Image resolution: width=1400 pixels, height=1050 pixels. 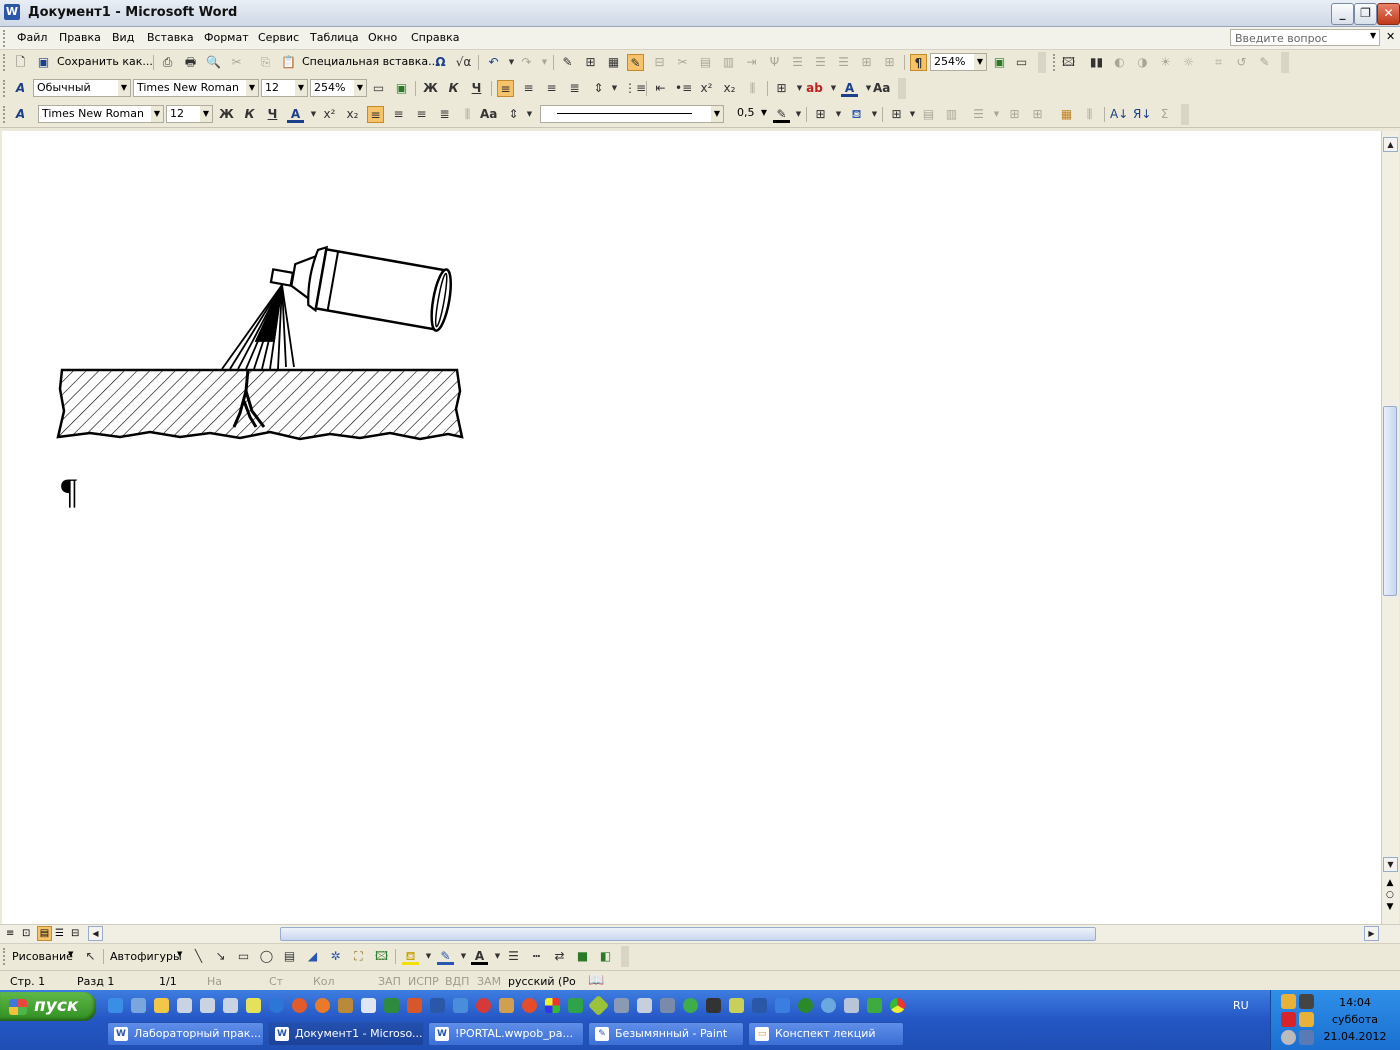 What do you see at coordinates (605, 956) in the screenshot?
I see `3d-style-icon: ◧` at bounding box center [605, 956].